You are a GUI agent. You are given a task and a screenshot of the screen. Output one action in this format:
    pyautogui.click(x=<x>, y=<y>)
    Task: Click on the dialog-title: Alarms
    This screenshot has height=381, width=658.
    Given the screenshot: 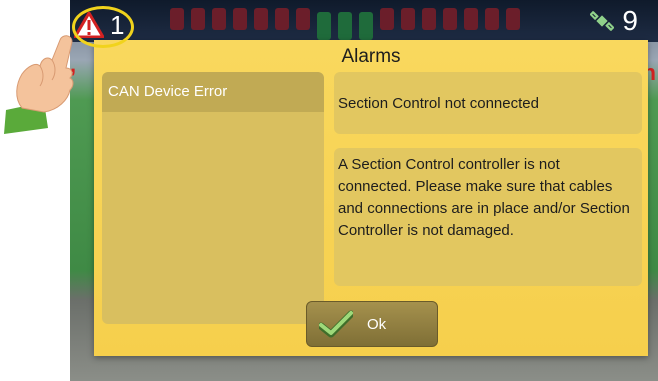 What is the action you would take?
    pyautogui.click(x=371, y=56)
    